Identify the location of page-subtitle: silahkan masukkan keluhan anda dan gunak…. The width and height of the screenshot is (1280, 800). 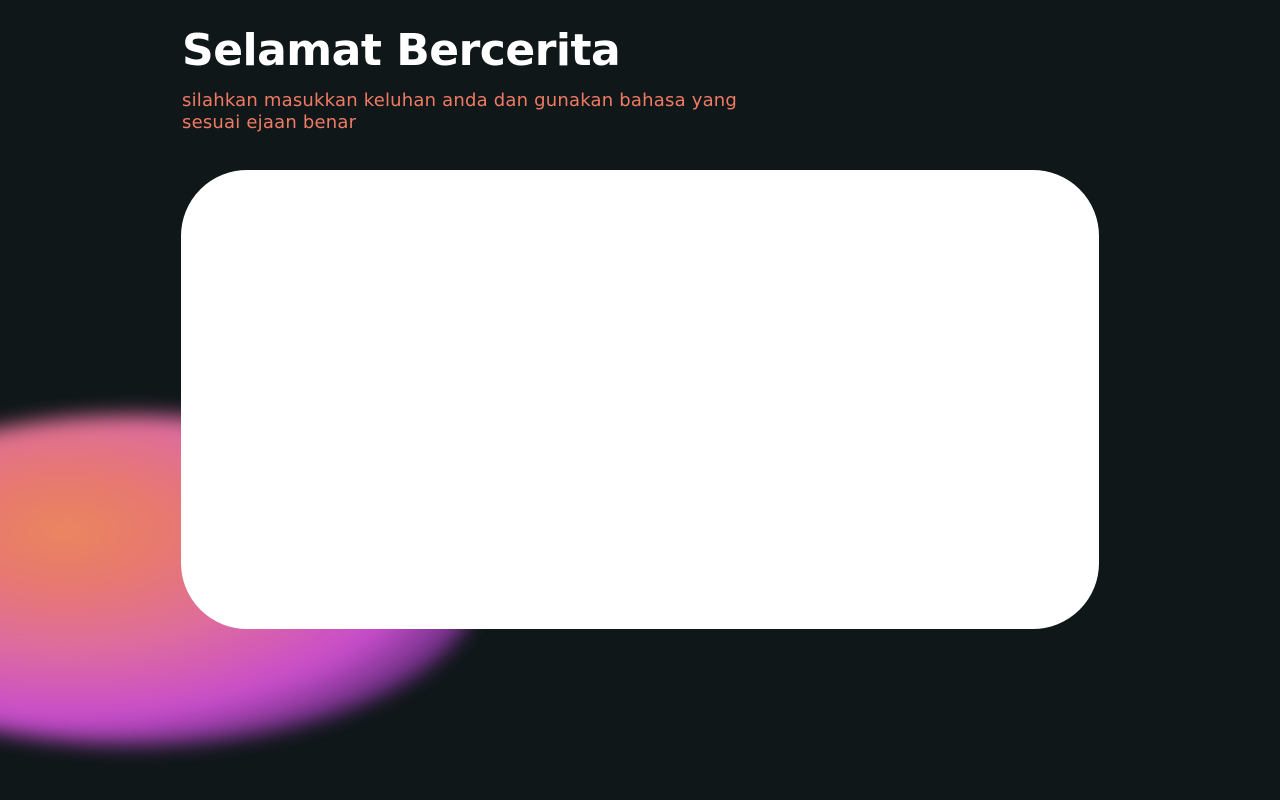
(460, 111).